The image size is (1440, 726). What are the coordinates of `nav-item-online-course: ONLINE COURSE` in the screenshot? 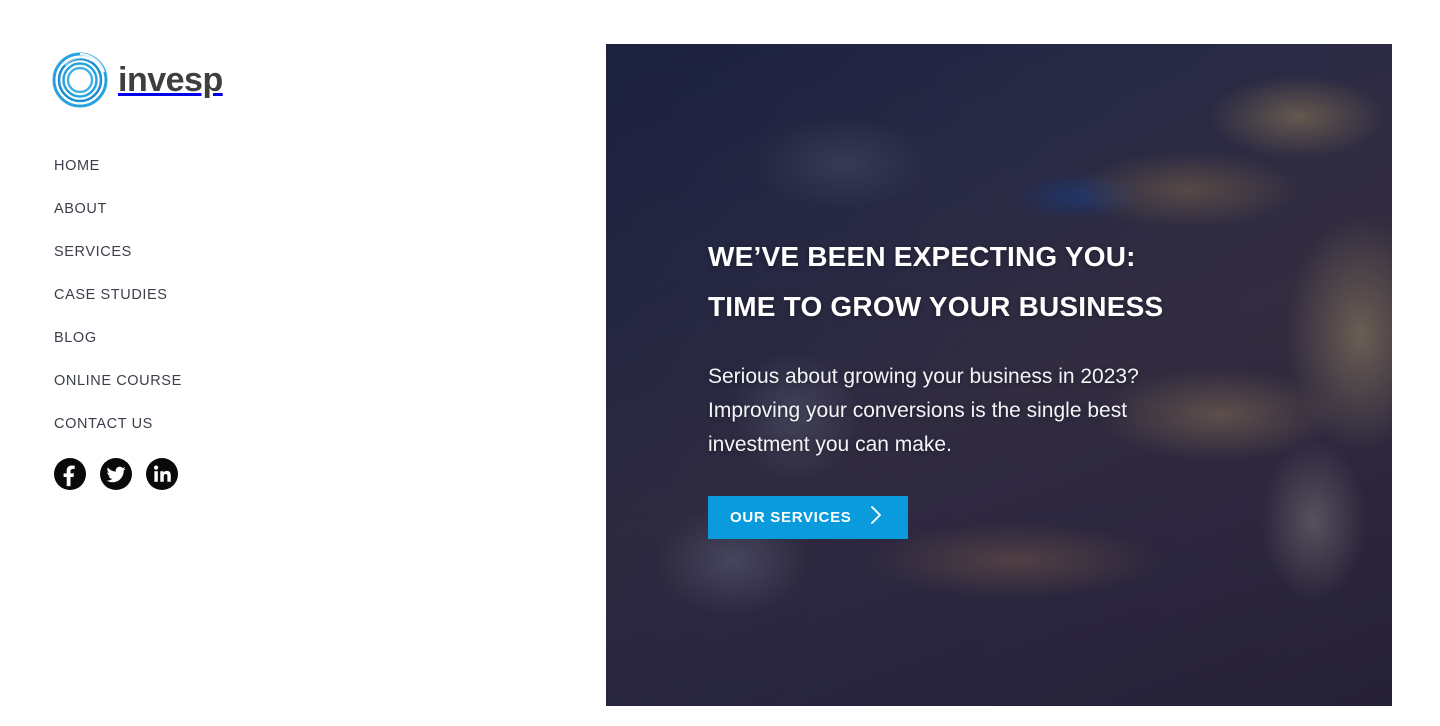 It's located at (149, 394).